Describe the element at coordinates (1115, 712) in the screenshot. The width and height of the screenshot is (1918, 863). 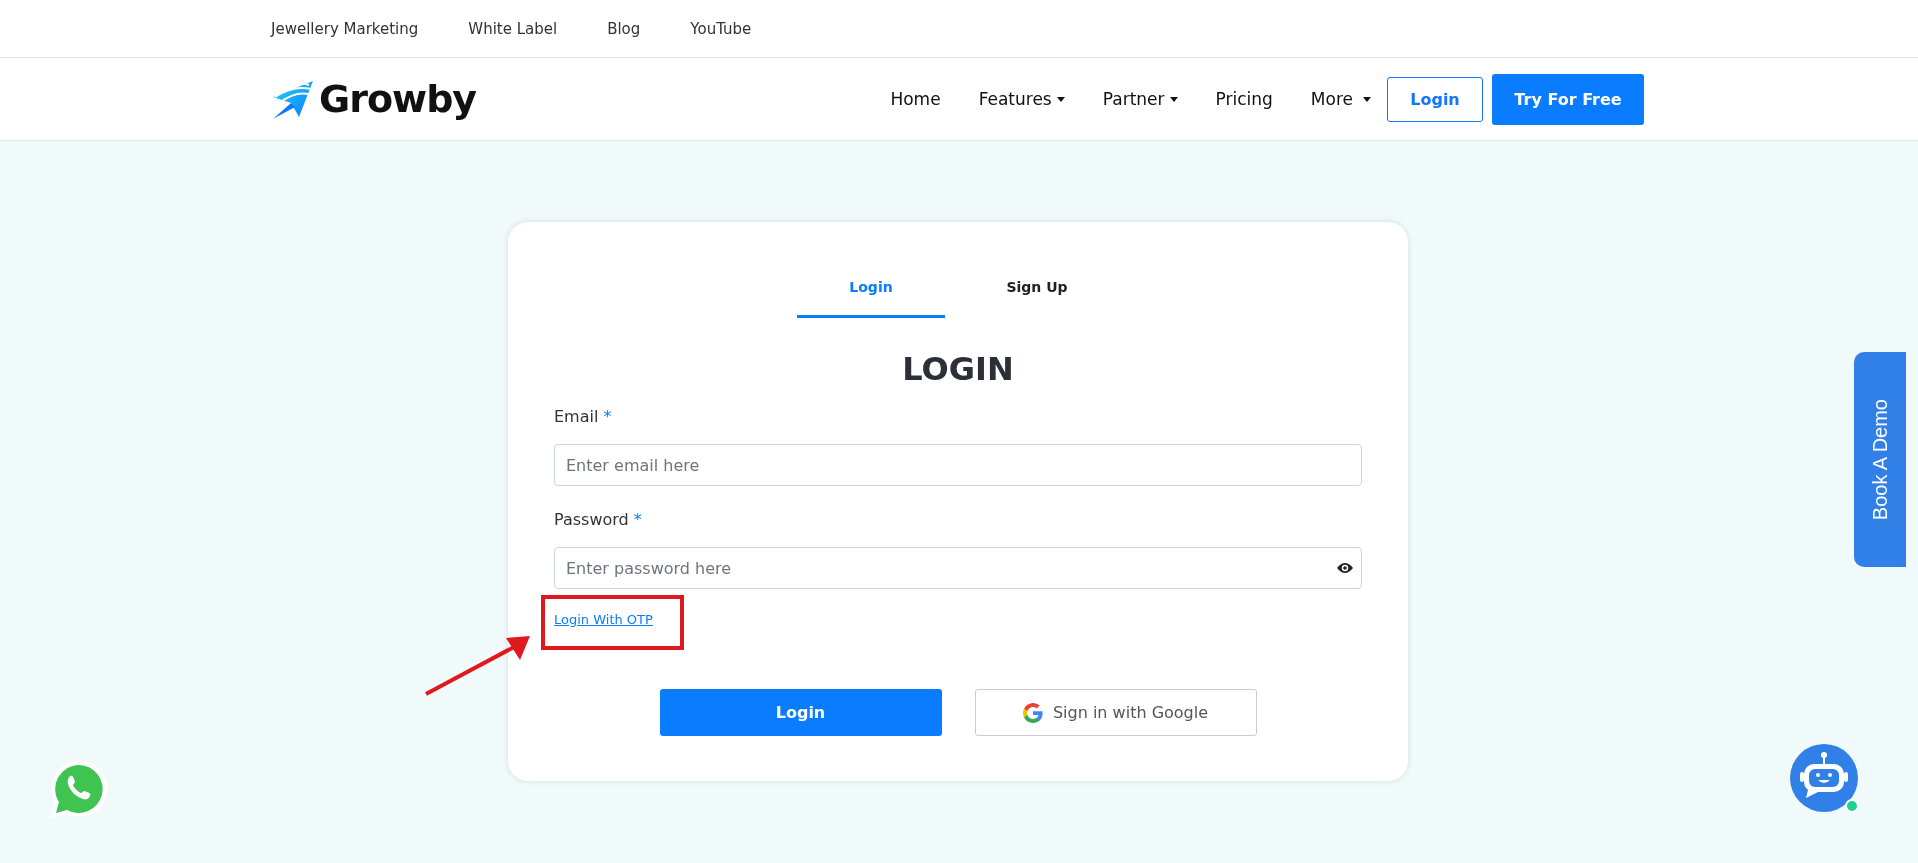
I see `google-sign-in-button: Sign in with Google` at that location.